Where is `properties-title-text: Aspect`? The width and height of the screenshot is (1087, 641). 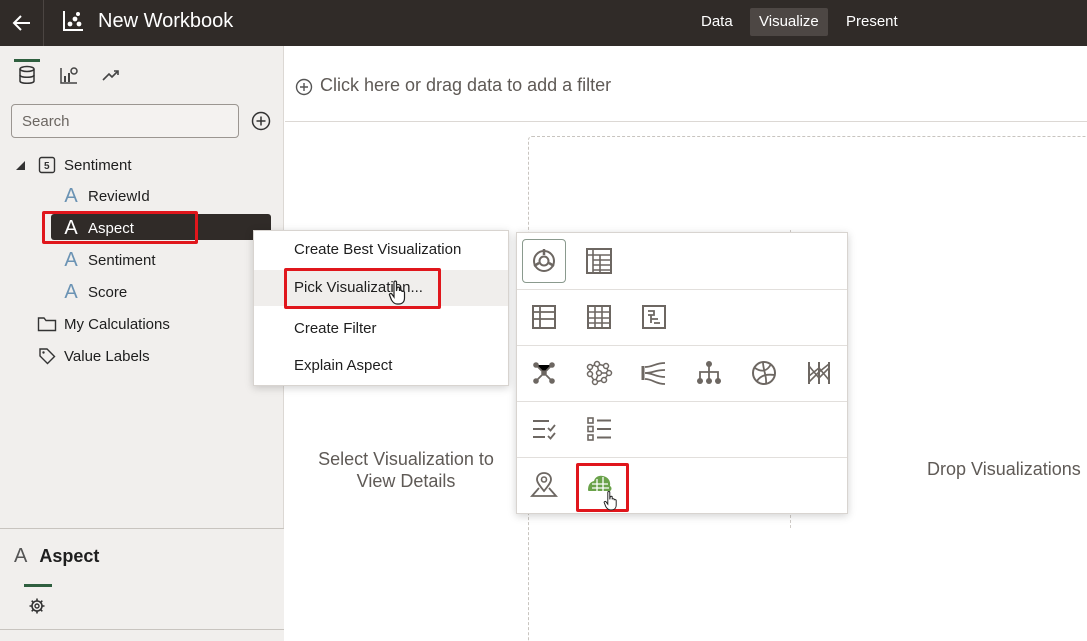
properties-title-text: Aspect is located at coordinates (69, 556).